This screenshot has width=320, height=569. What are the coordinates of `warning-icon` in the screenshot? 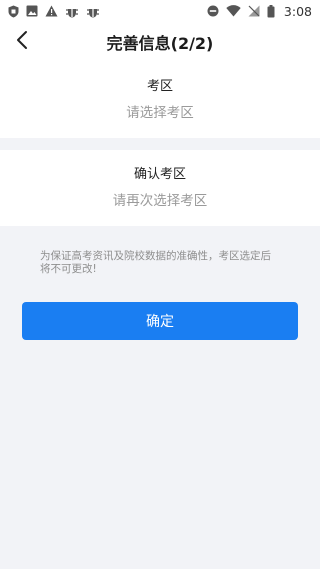 It's located at (51, 11).